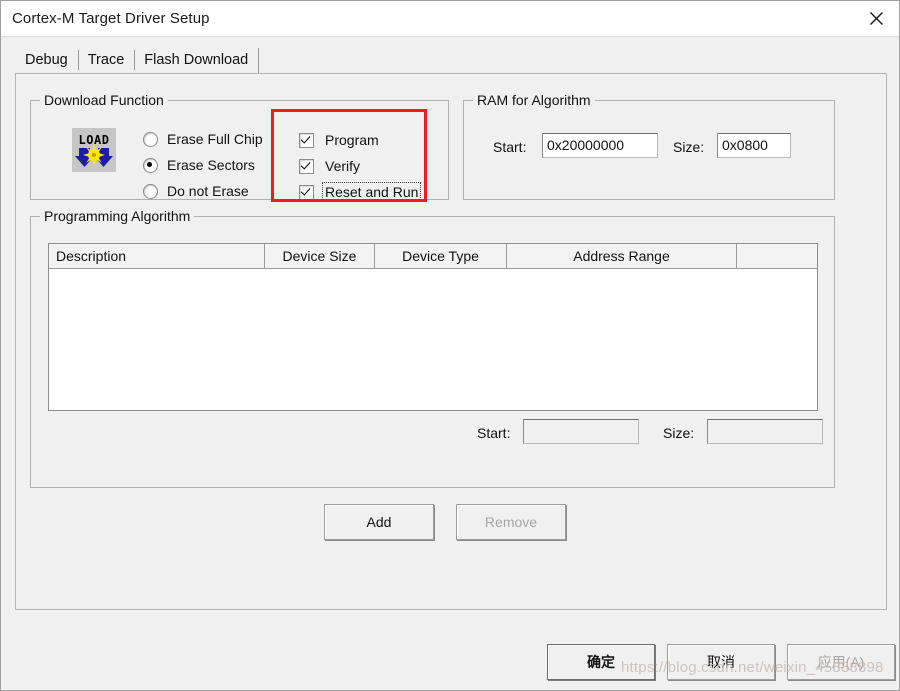  Describe the element at coordinates (450, 19) in the screenshot. I see `title-bar: Cortex-M Target Driver Setup` at that location.